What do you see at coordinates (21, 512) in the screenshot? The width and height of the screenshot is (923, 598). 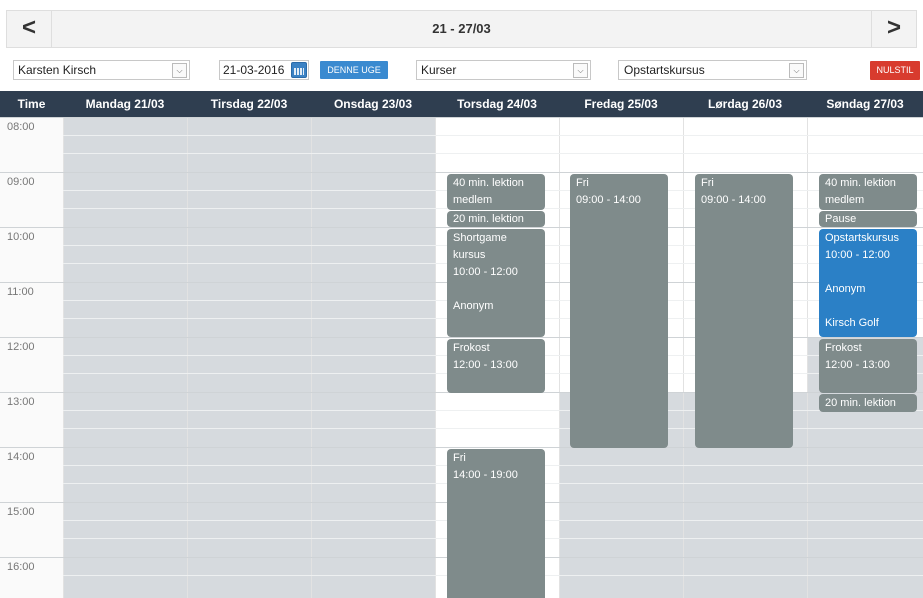 I see `time-label: 15:00` at bounding box center [21, 512].